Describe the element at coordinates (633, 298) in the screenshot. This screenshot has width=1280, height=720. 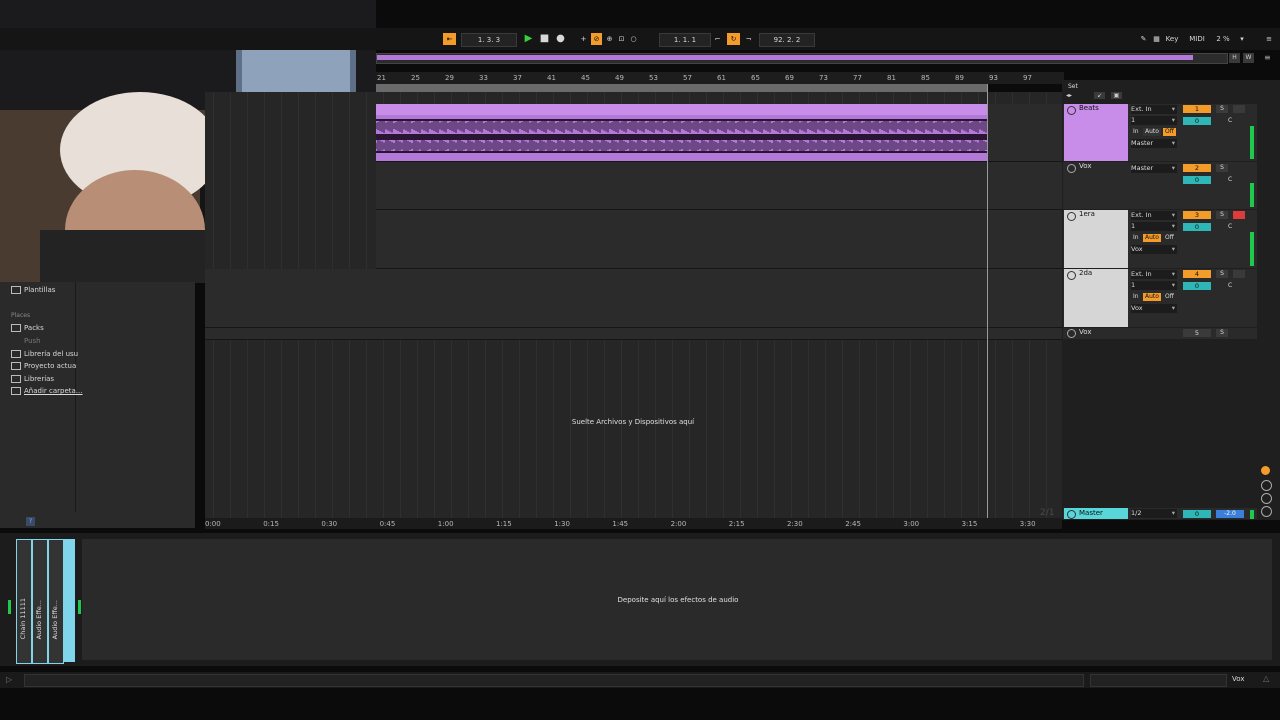
I see `lane-2da` at that location.